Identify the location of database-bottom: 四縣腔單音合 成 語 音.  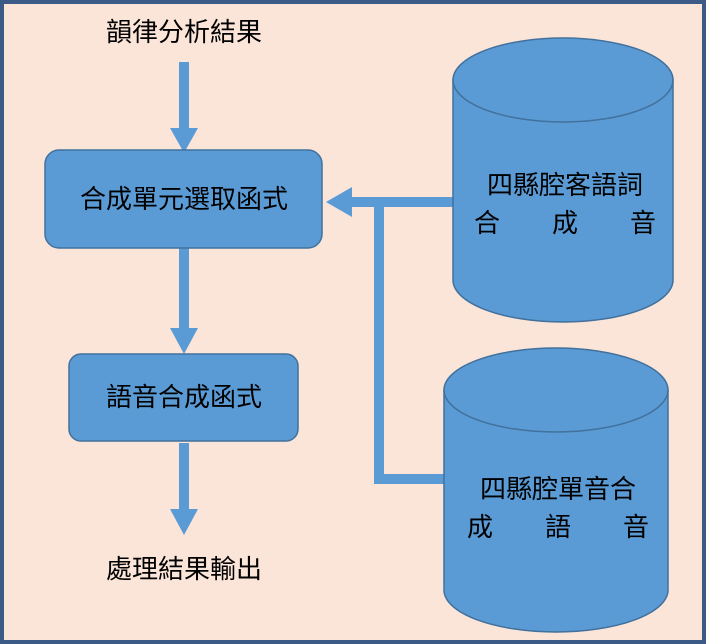
(556, 490).